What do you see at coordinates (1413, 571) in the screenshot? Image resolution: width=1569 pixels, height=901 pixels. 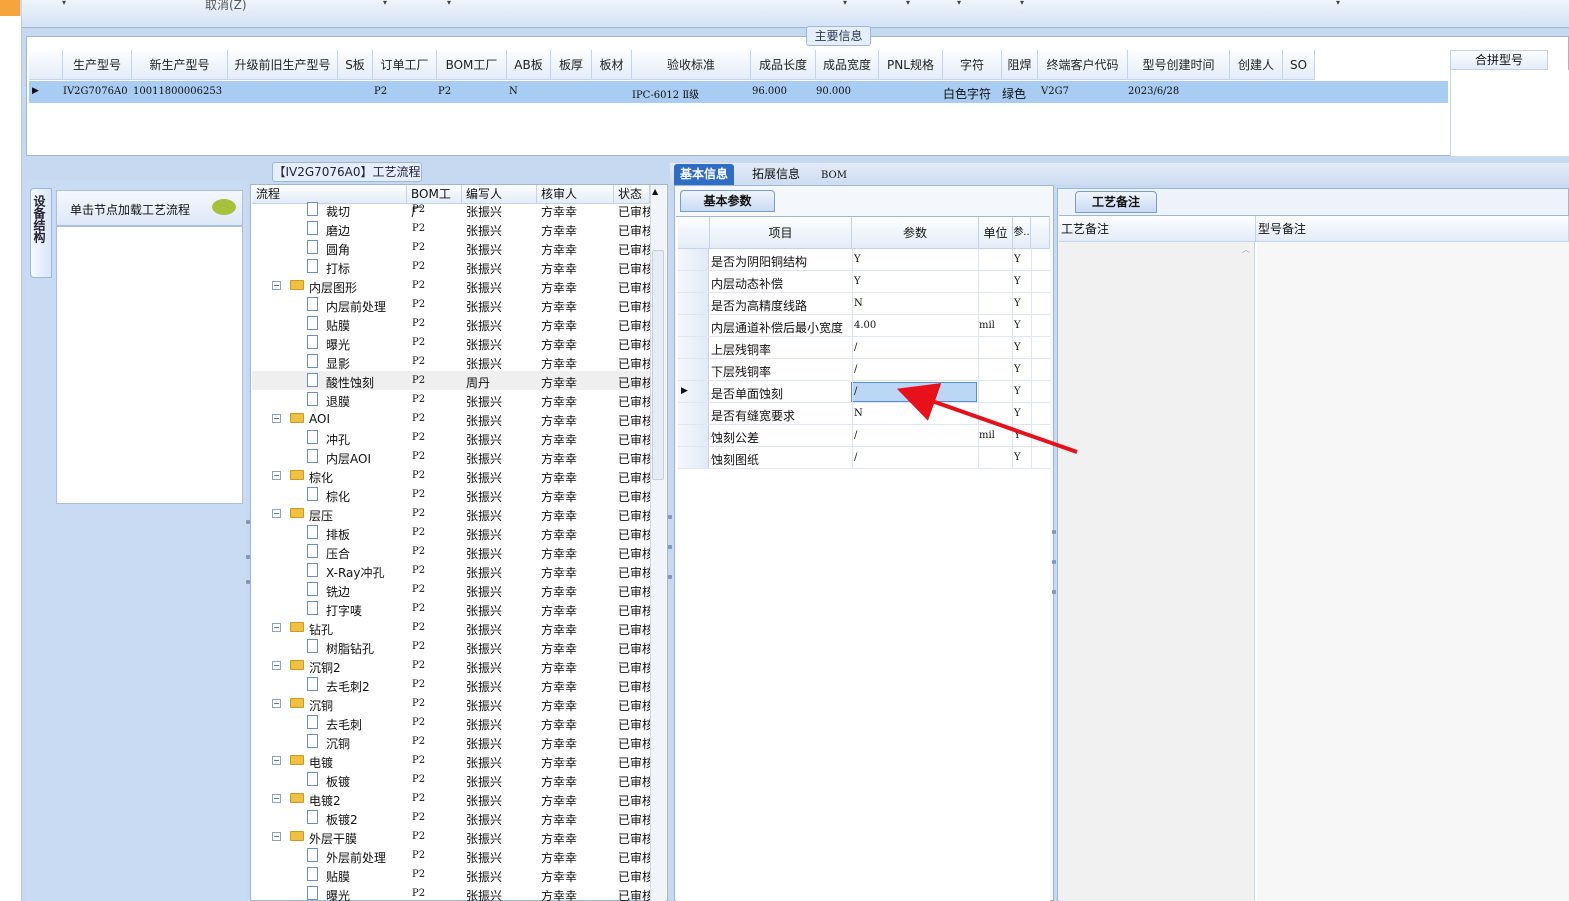 I see `model-remark-body` at bounding box center [1413, 571].